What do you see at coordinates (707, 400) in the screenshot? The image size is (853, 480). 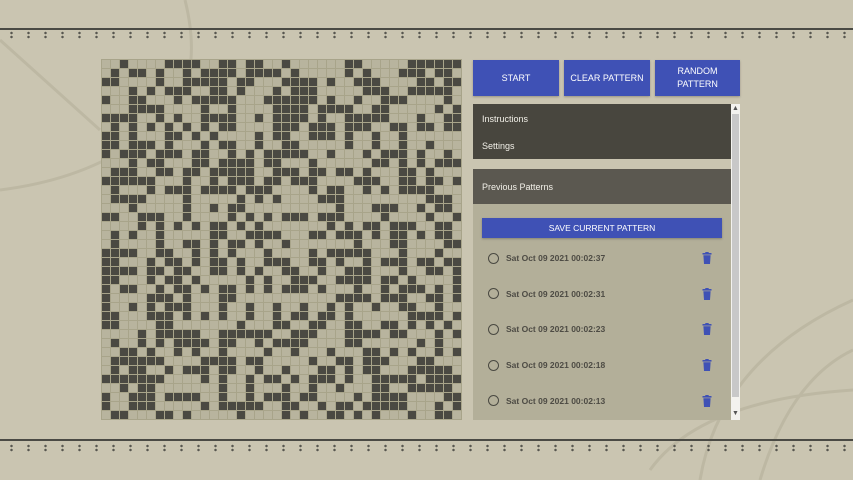 I see `trash-icon` at bounding box center [707, 400].